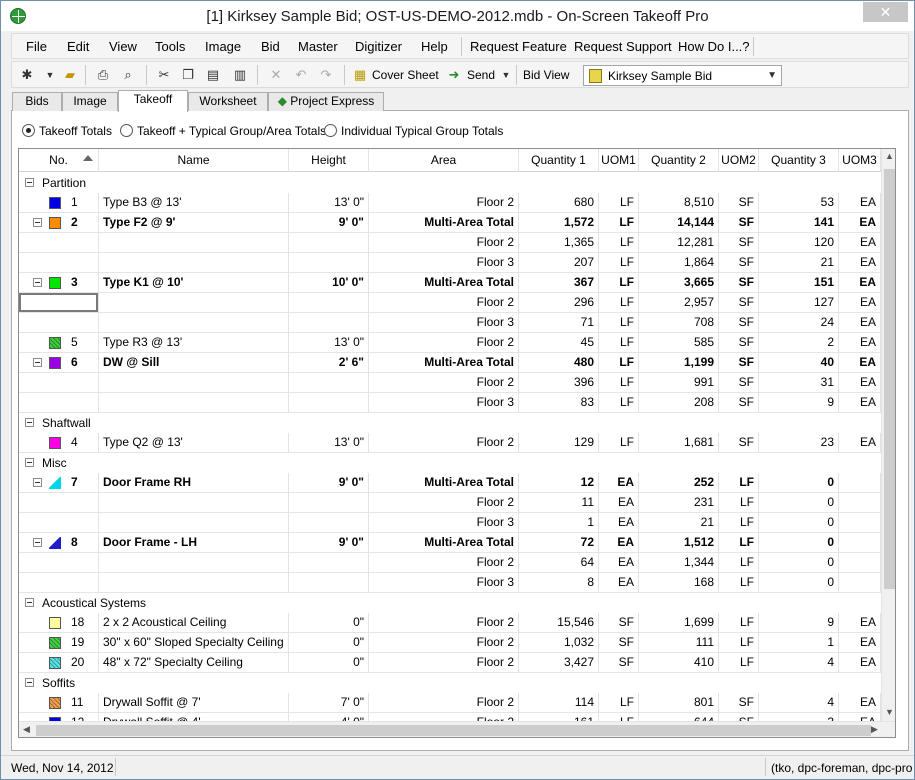 The height and width of the screenshot is (780, 915). What do you see at coordinates (270, 46) in the screenshot?
I see `menu-bid: Bid` at bounding box center [270, 46].